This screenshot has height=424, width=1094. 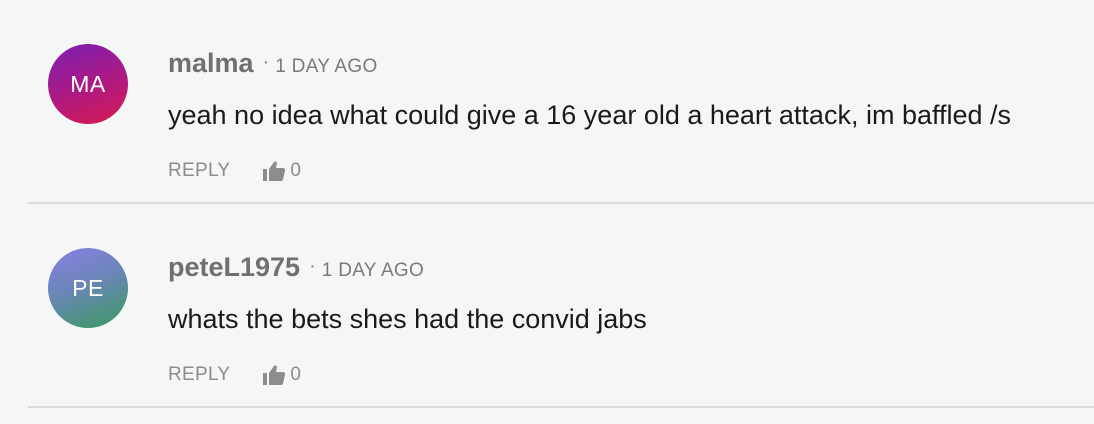 What do you see at coordinates (561, 407) in the screenshot?
I see `divider` at bounding box center [561, 407].